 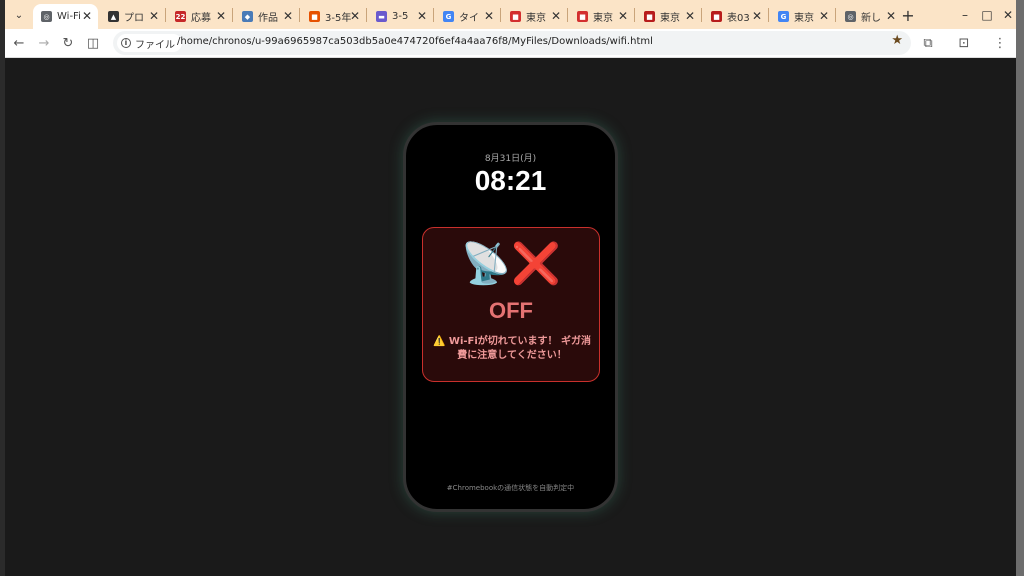 I want to click on tab-5: ▬ 3-5 ✕, so click(x=400, y=16).